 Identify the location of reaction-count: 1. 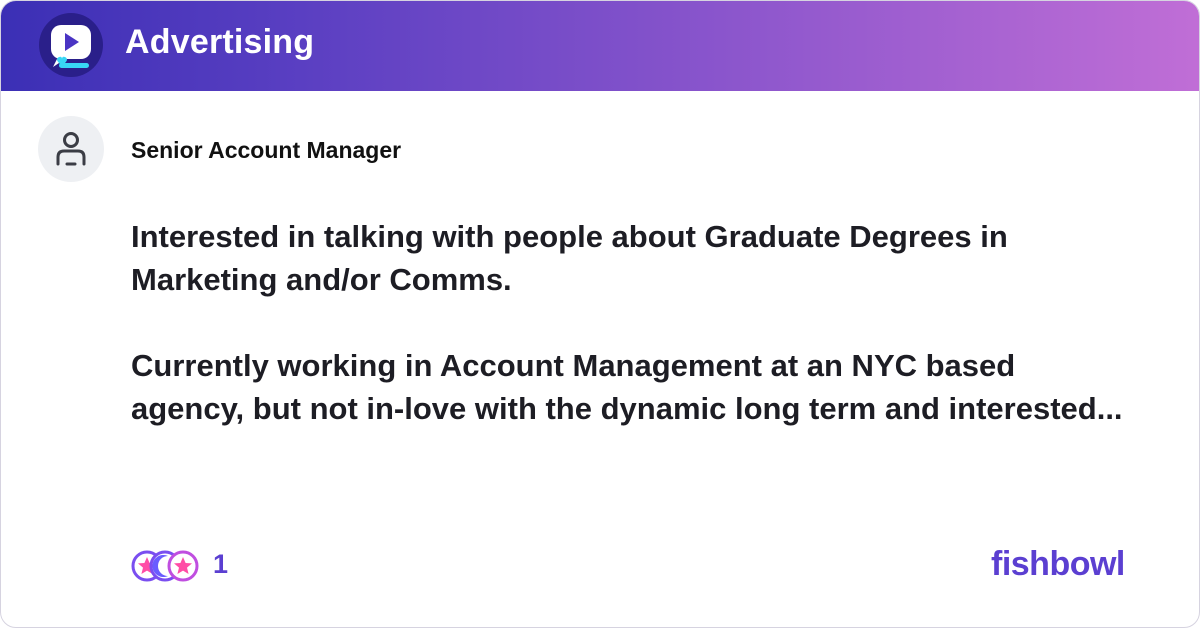
(220, 564).